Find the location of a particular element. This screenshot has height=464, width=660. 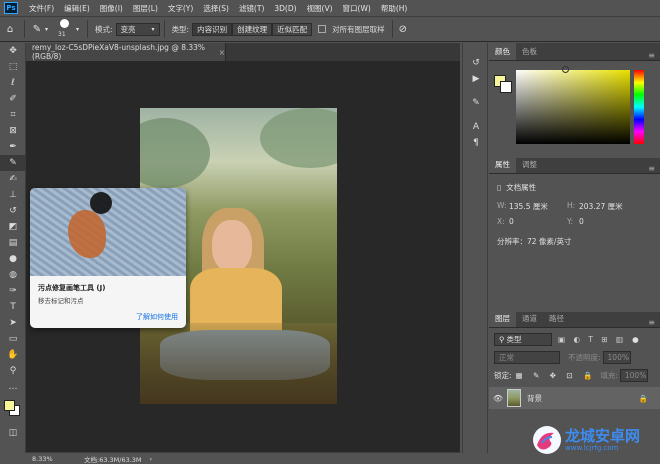

menu-image: 图像(I) is located at coordinates (111, 8).